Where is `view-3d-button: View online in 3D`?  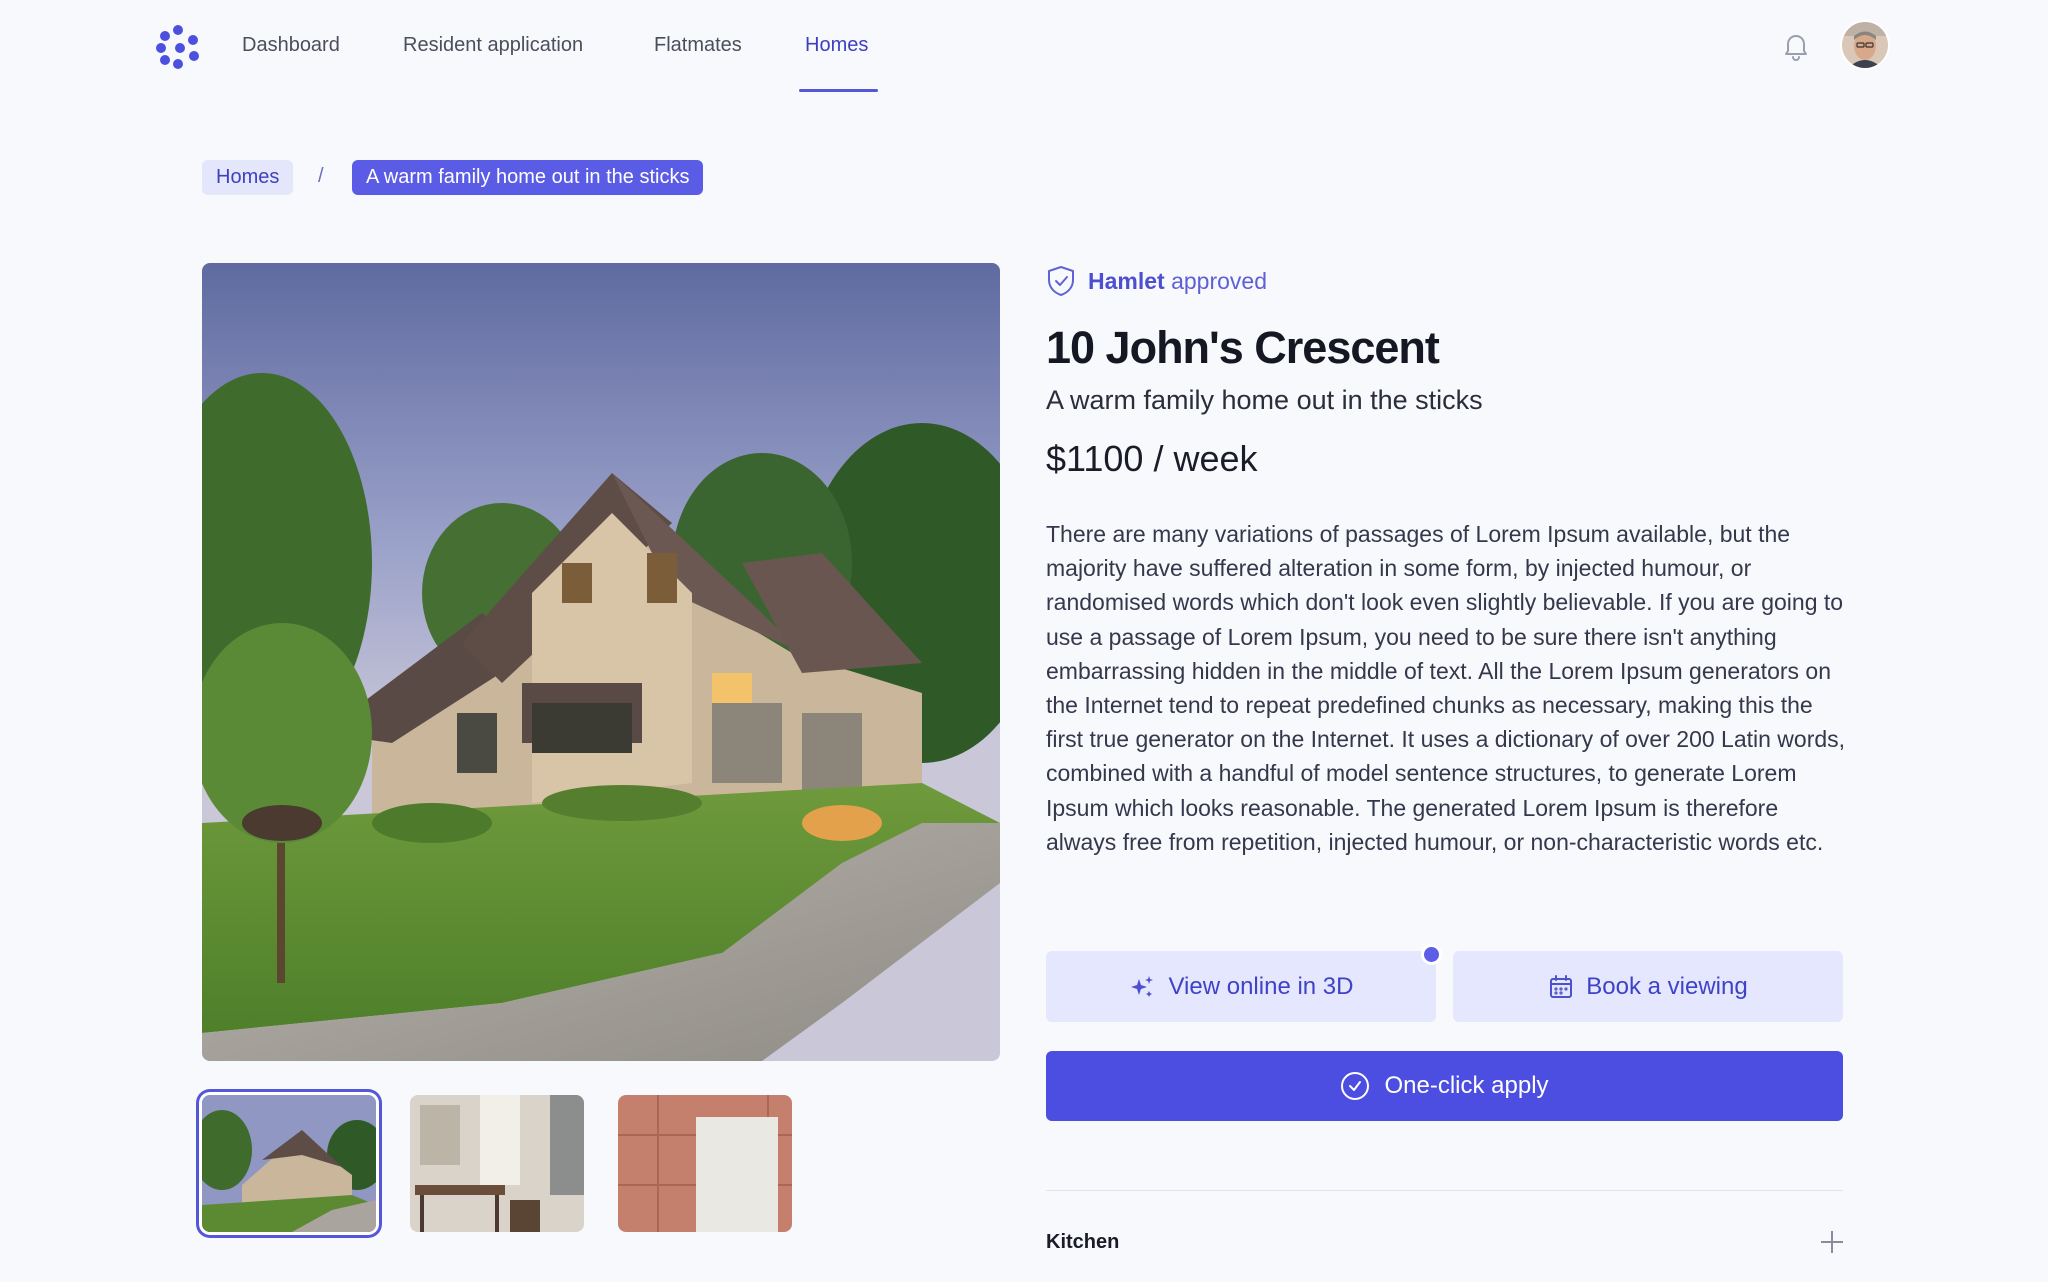 view-3d-button: View online in 3D is located at coordinates (1241, 986).